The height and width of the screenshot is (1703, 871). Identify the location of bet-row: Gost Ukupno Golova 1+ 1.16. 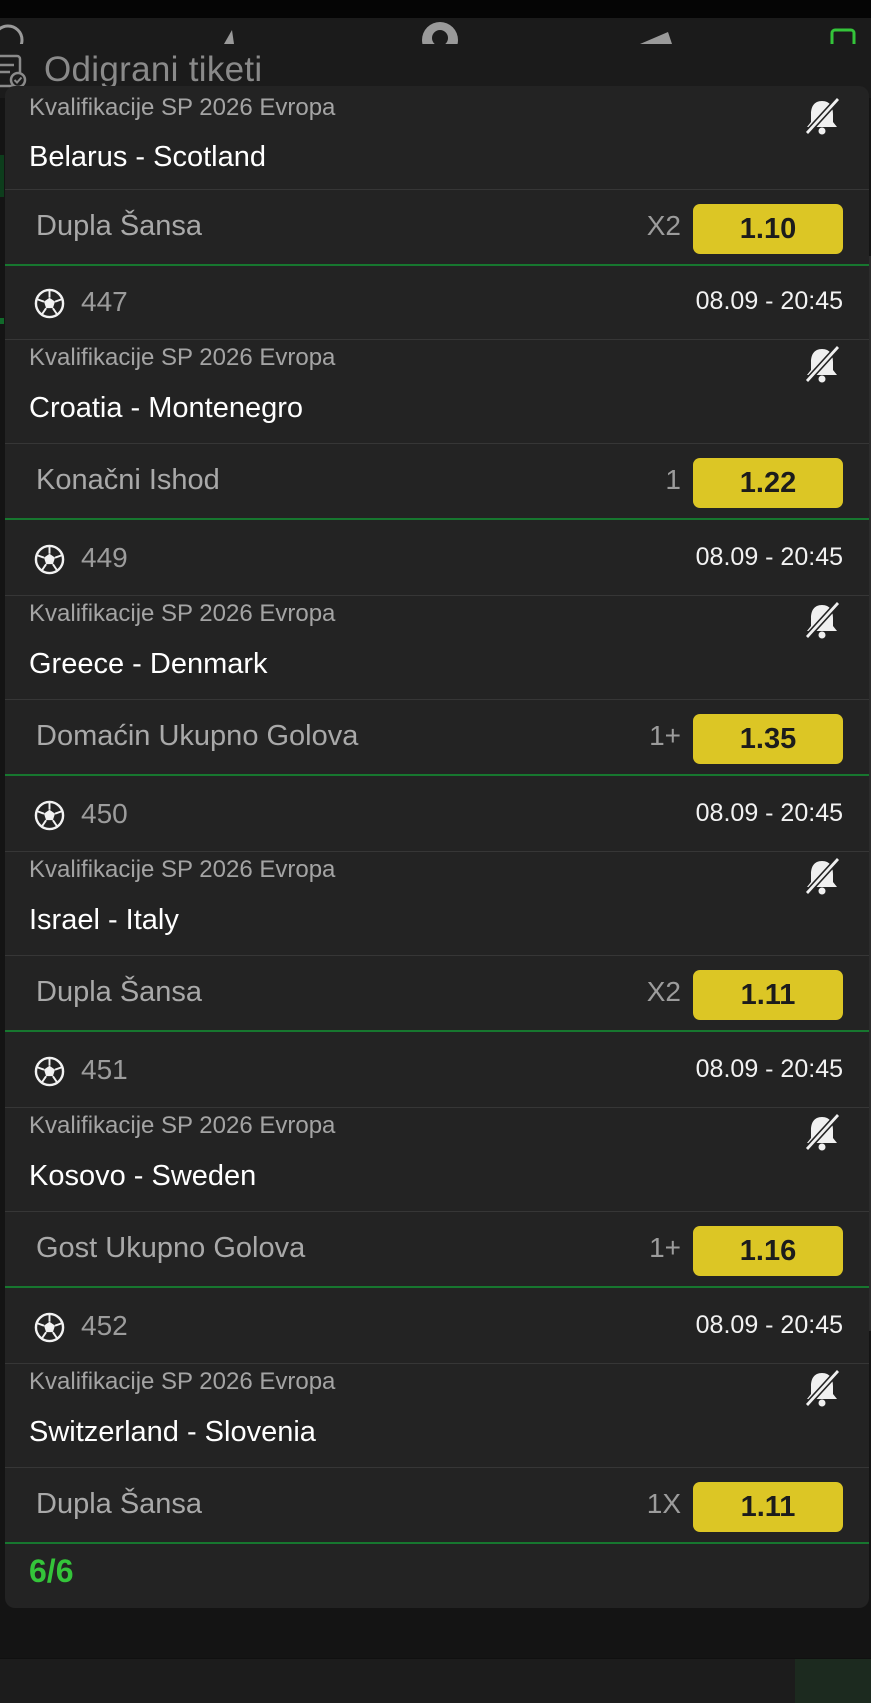
(437, 1250).